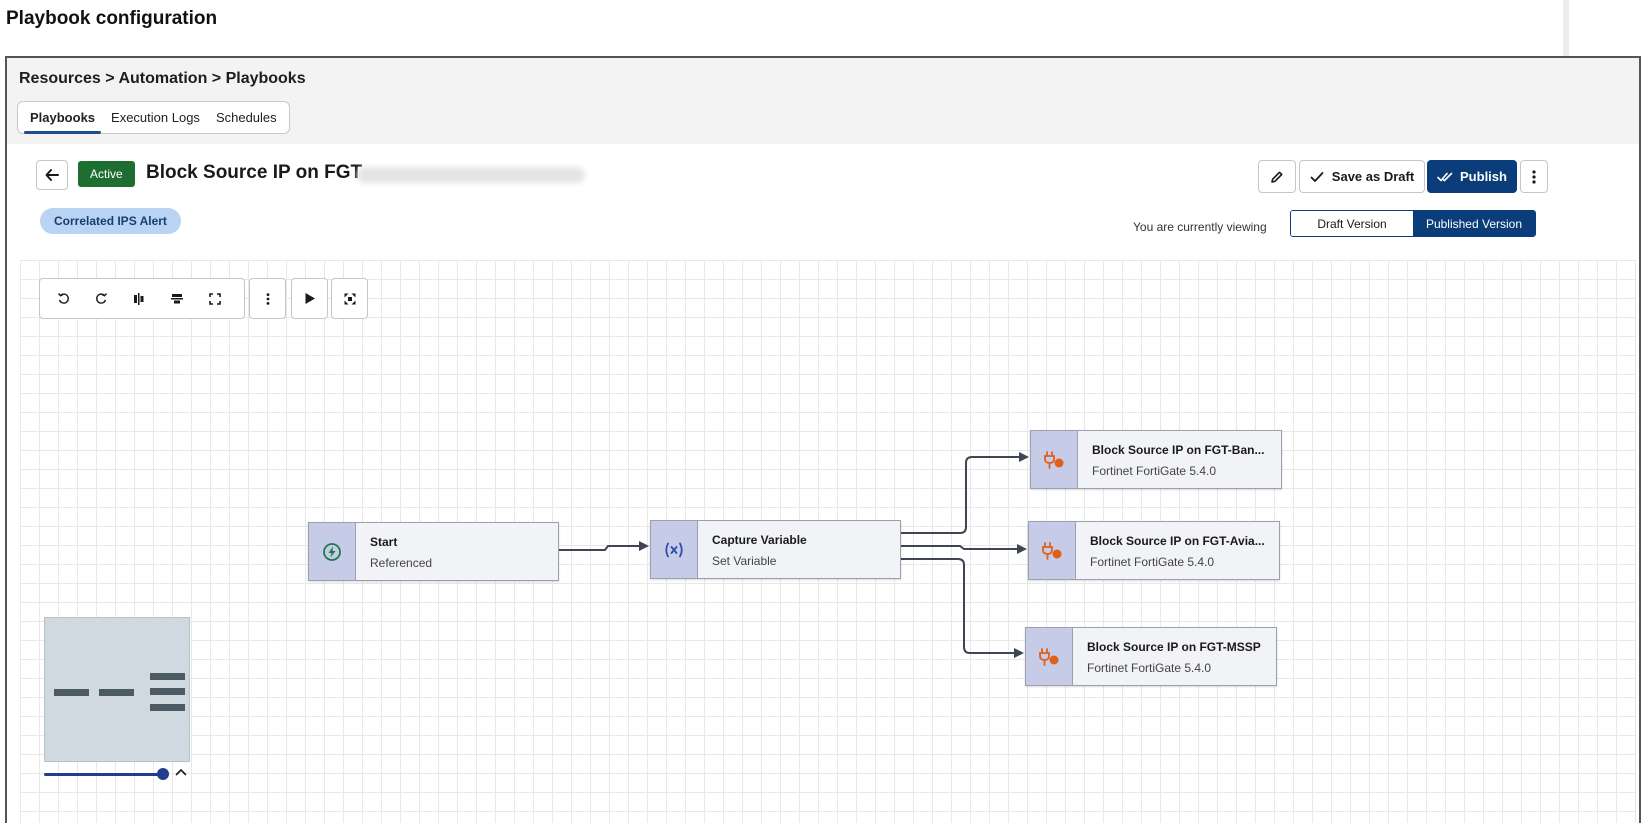  Describe the element at coordinates (963, 549) in the screenshot. I see `edge-capture-to-action2` at that location.